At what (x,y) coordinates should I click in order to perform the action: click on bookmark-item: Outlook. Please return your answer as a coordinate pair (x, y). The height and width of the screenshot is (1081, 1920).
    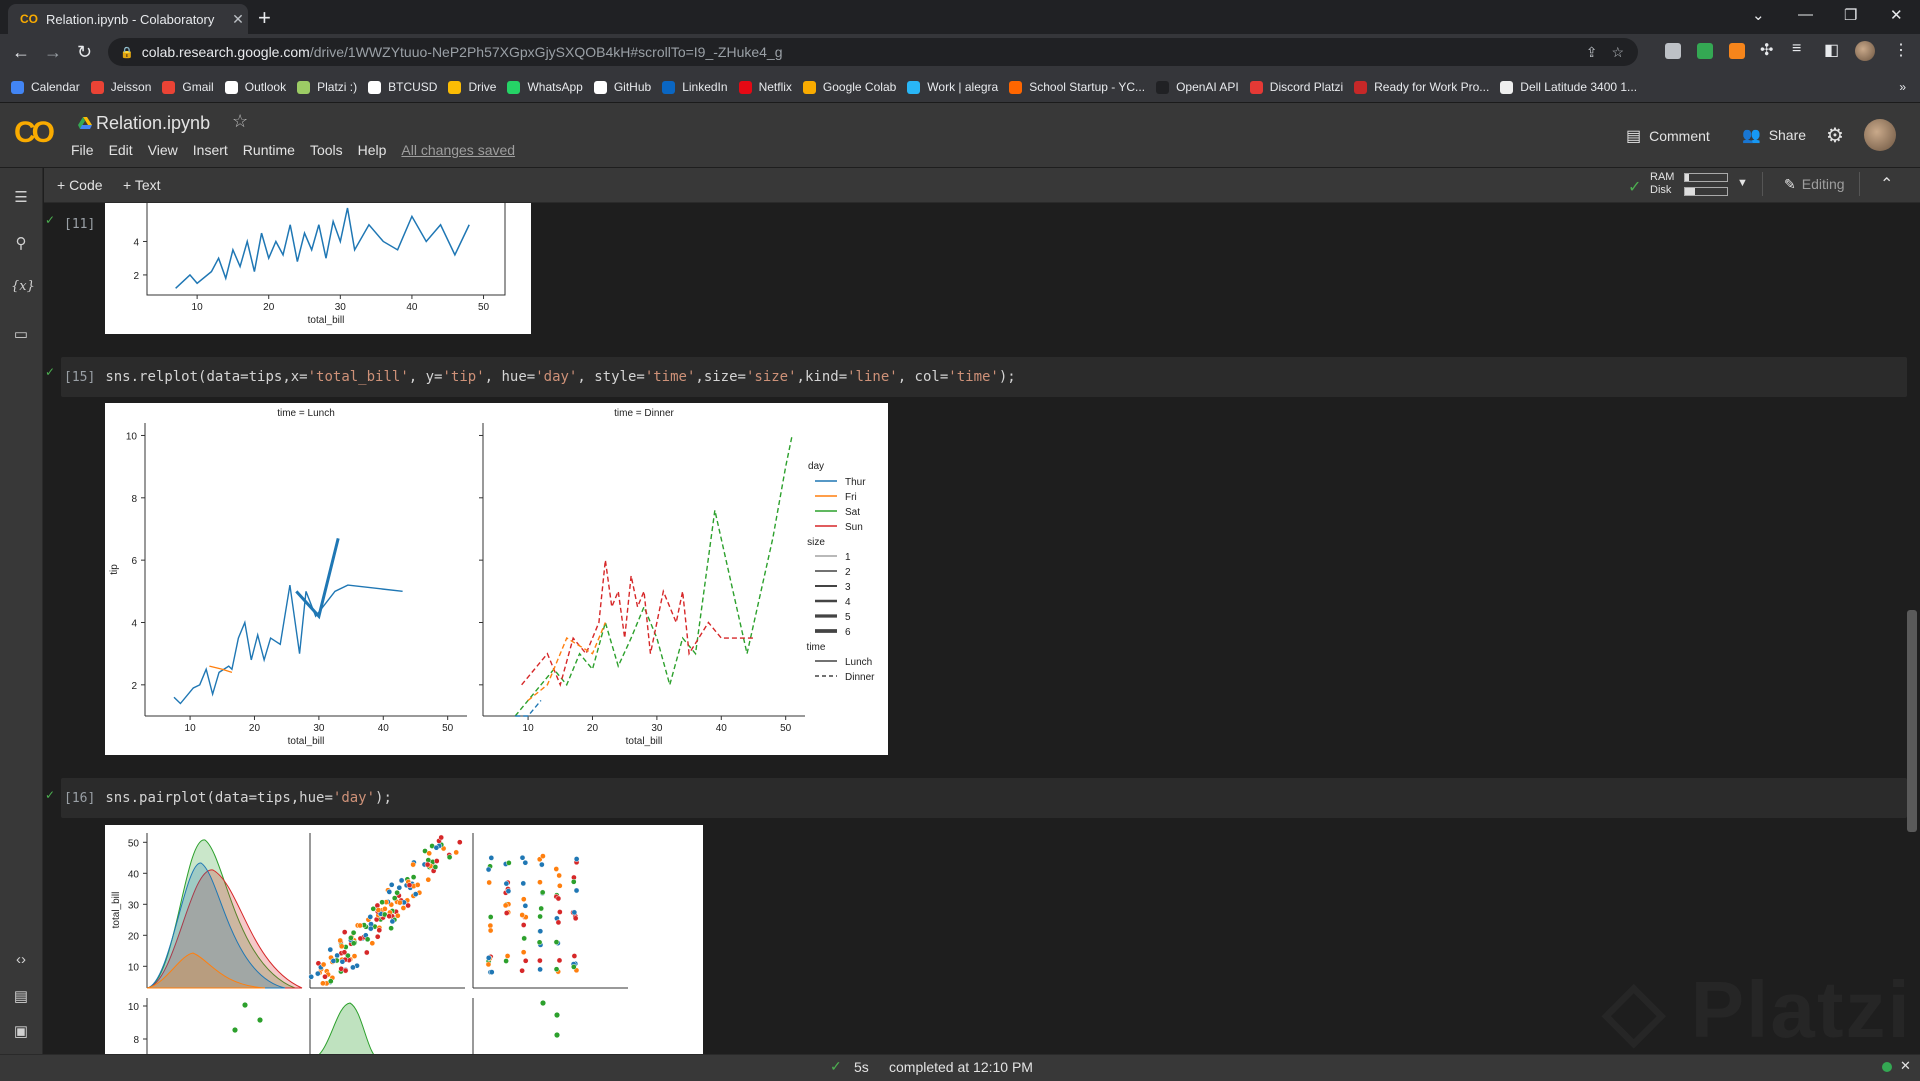
    Looking at the image, I should click on (255, 87).